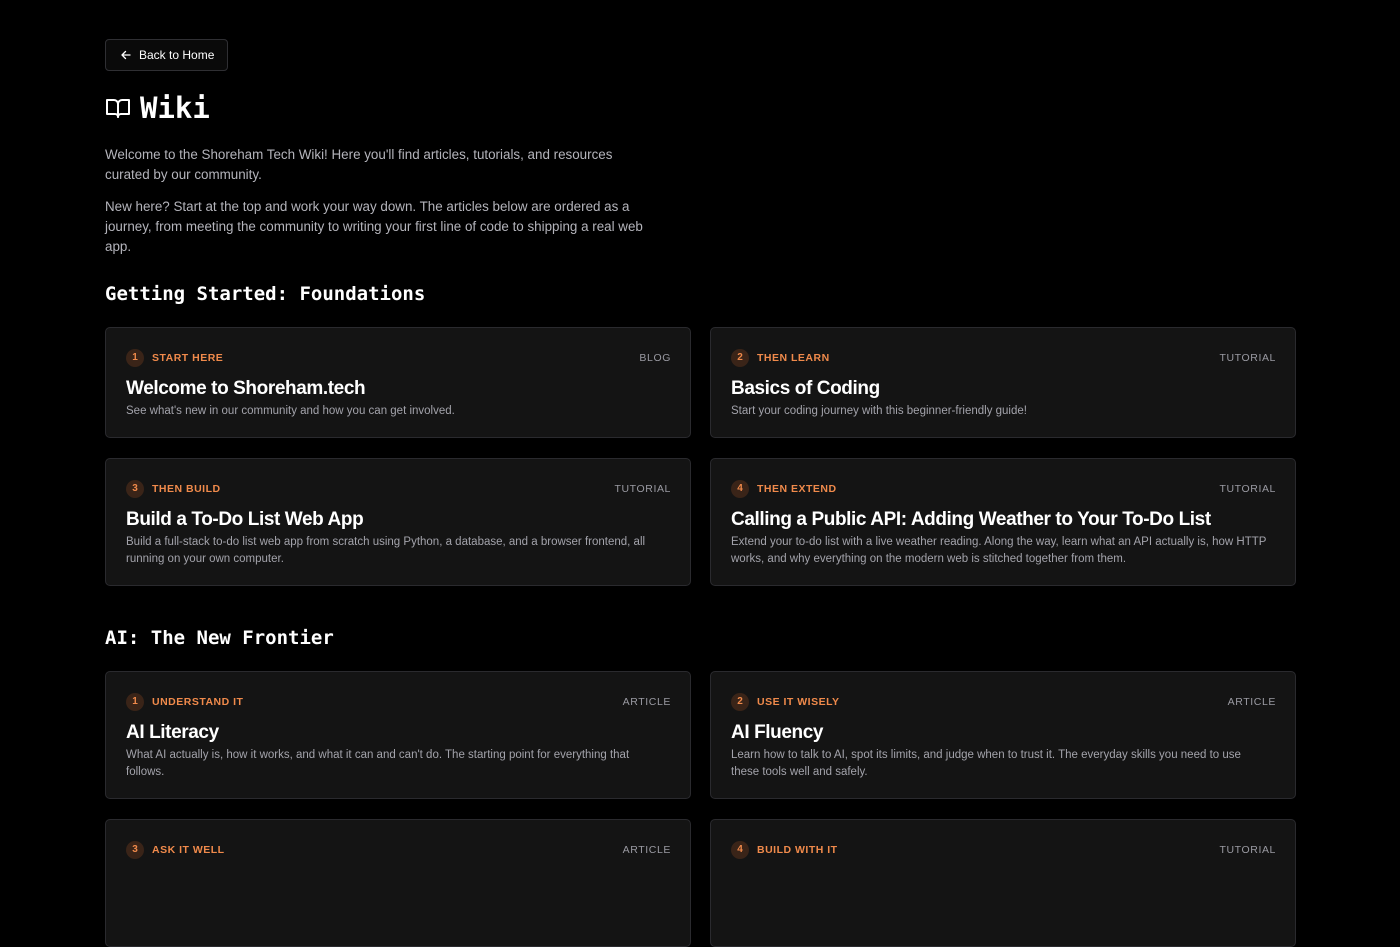  What do you see at coordinates (172, 732) in the screenshot?
I see `article-title: AI Literacy` at bounding box center [172, 732].